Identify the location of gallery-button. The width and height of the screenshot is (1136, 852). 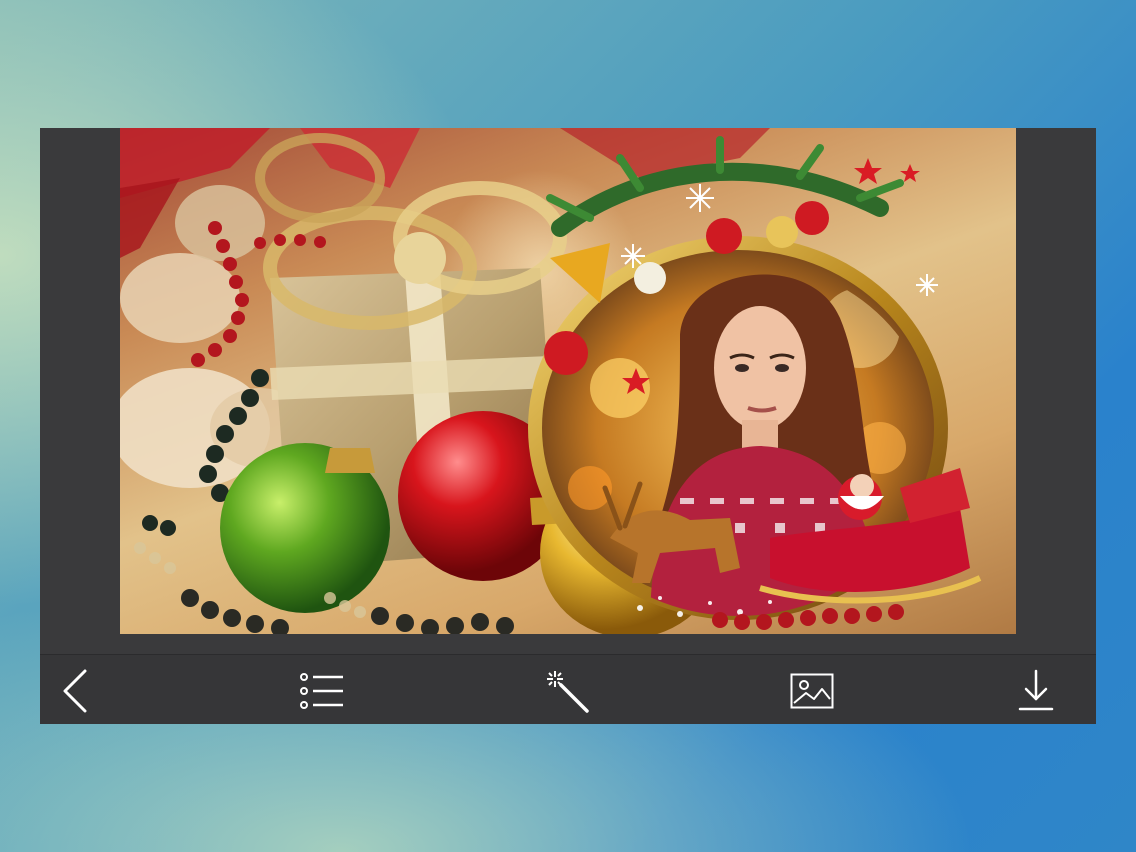
(812, 691).